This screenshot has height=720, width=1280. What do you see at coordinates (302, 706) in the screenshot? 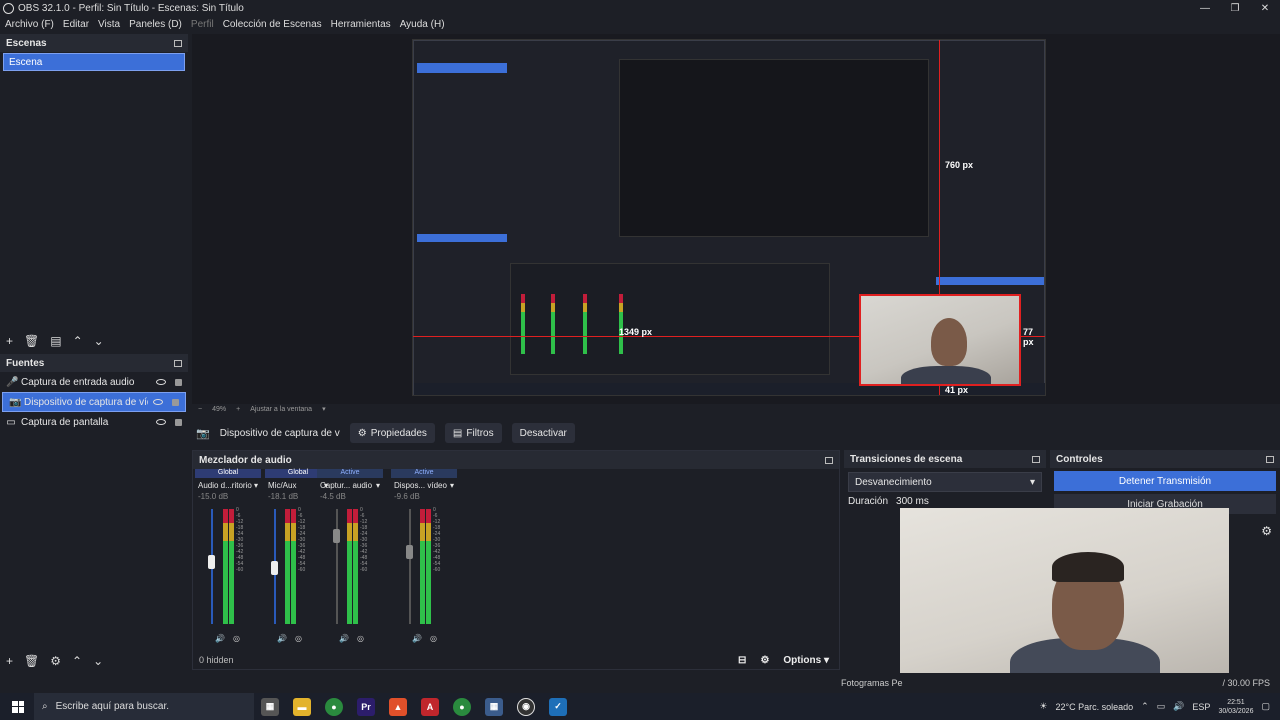
I see `file-explorer-icon: ▬` at bounding box center [302, 706].